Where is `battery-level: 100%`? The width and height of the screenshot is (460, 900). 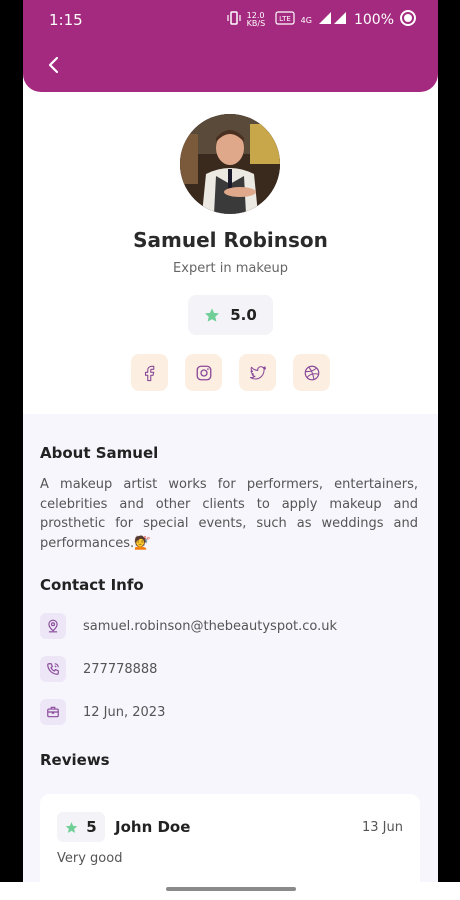
battery-level: 100% is located at coordinates (373, 20).